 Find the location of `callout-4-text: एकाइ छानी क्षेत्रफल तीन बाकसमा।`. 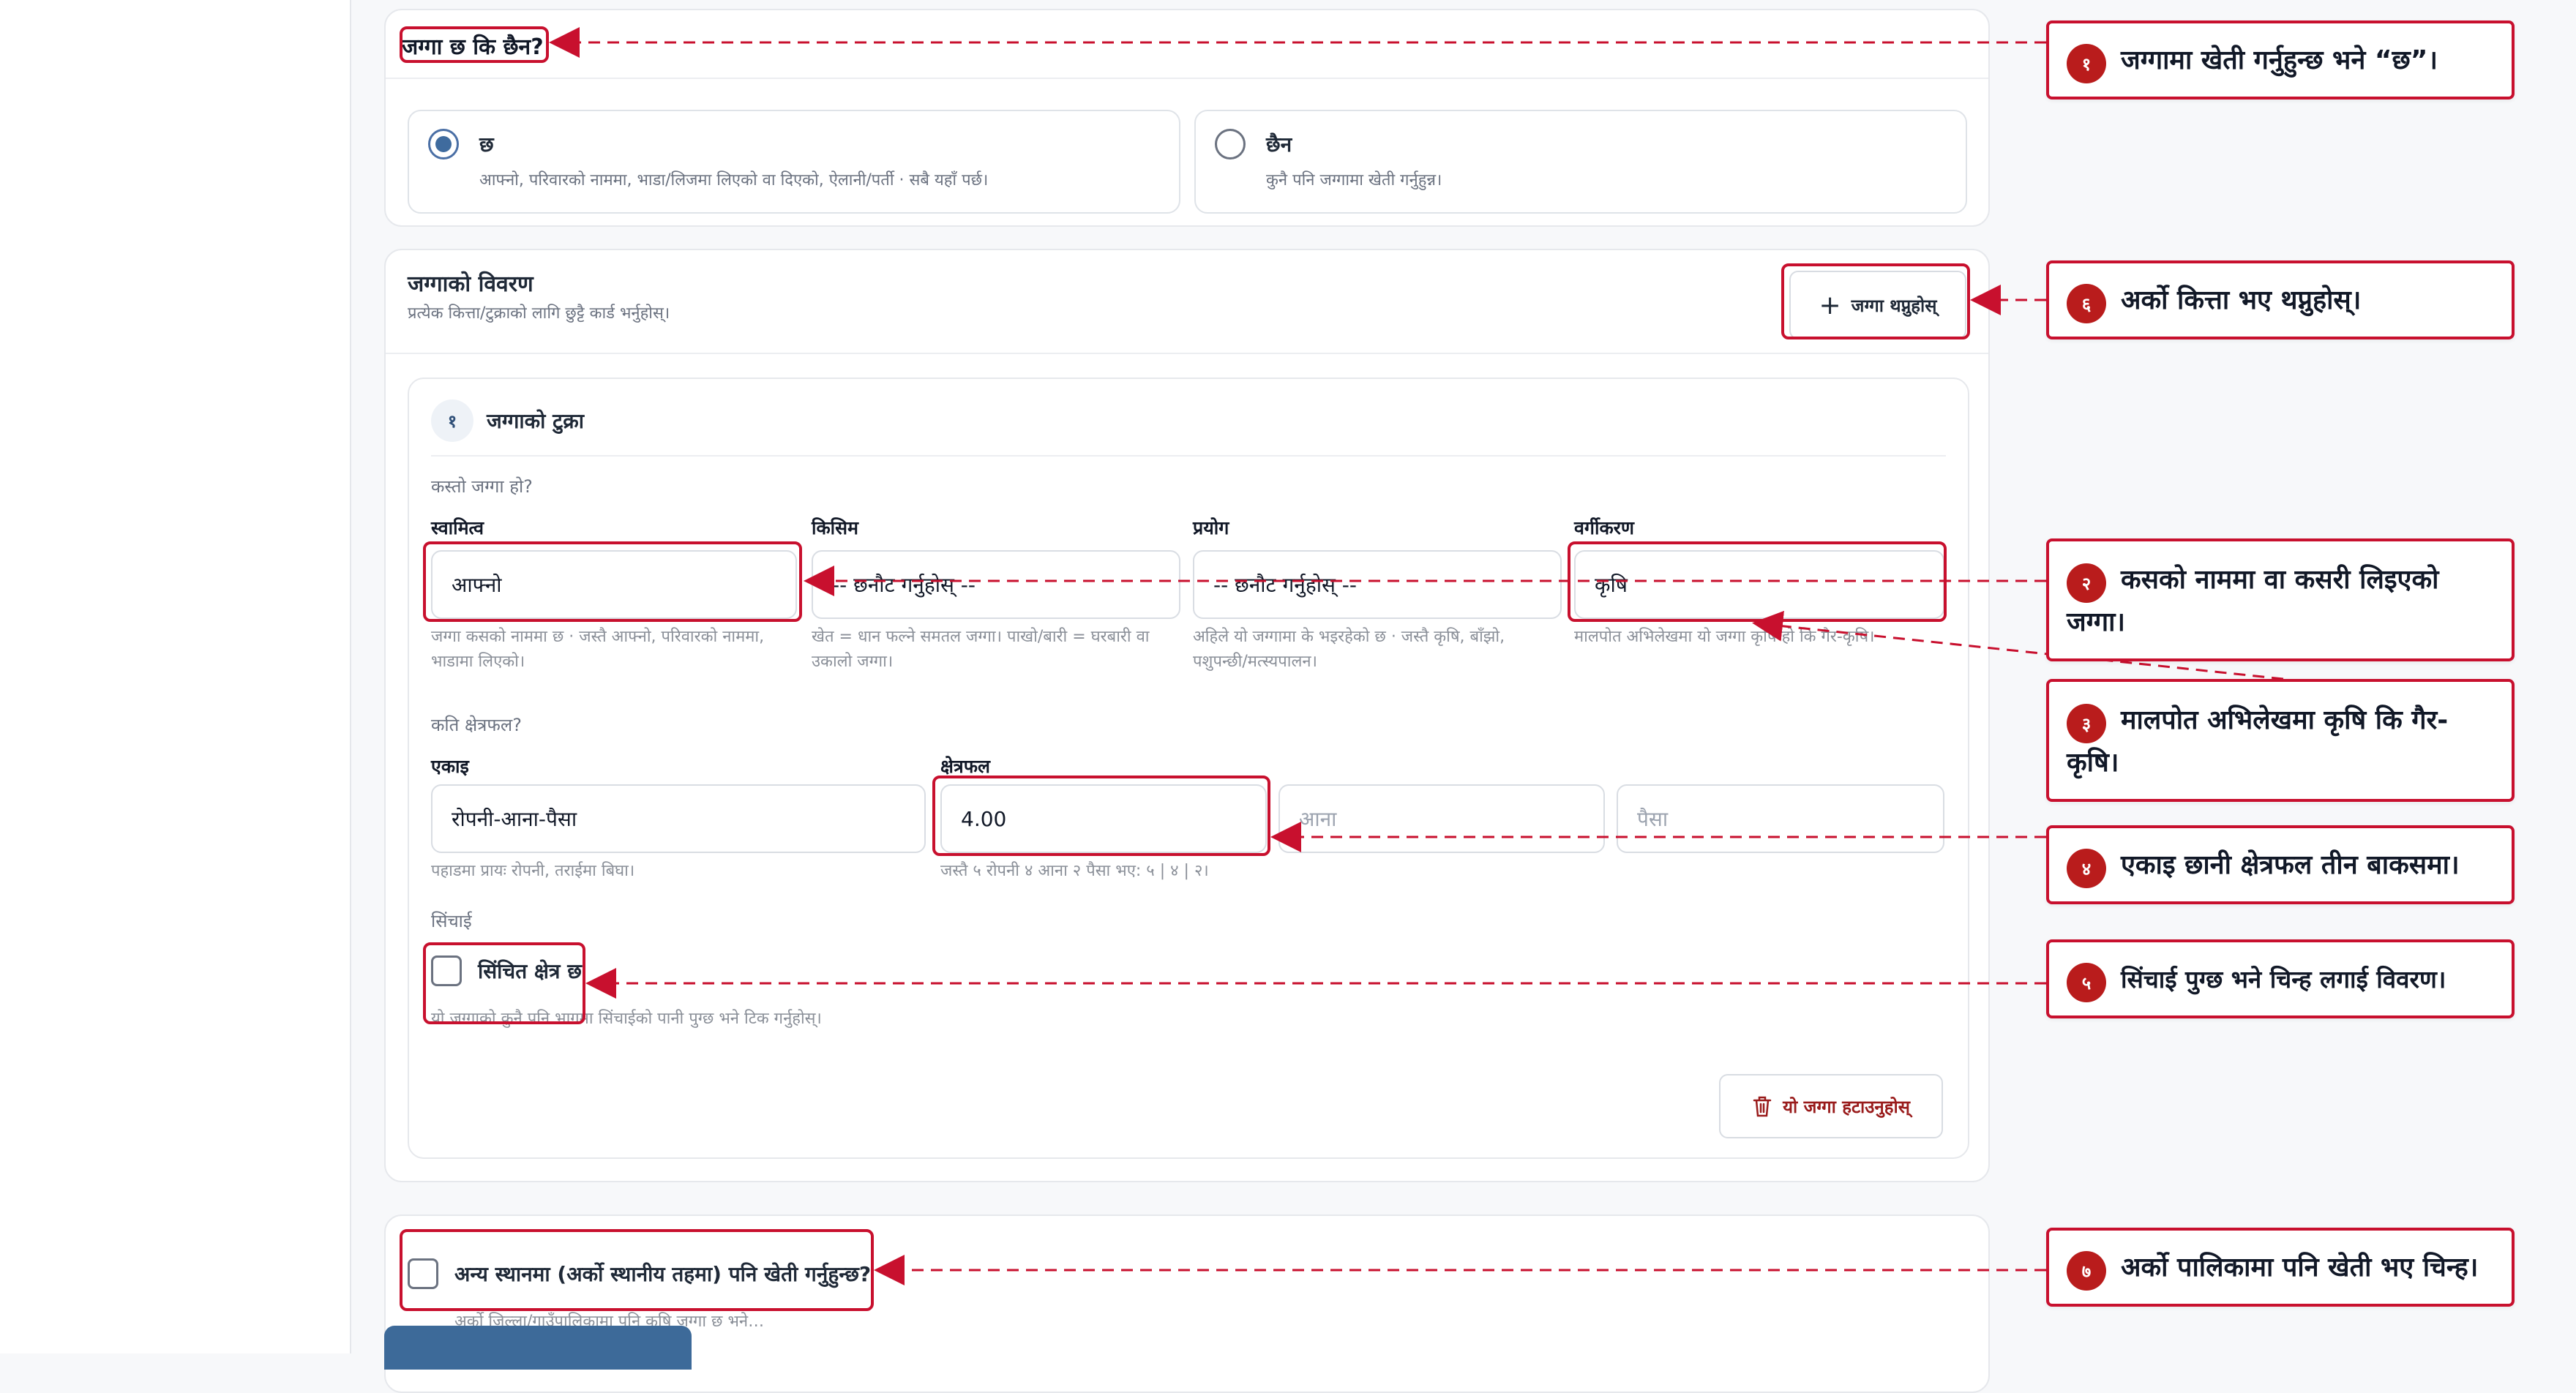

callout-4-text: एकाइ छानी क्षेत्रफल तीन बाकसमा। is located at coordinates (2290, 865).